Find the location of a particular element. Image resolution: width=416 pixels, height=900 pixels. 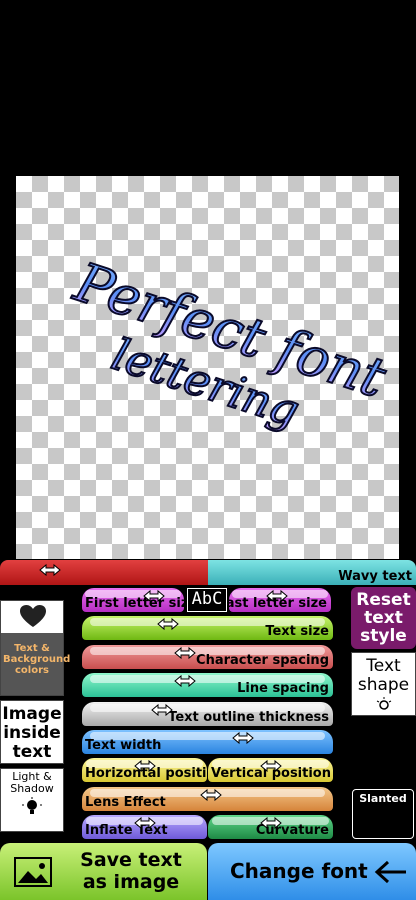

inflate-text-handle is located at coordinates (145, 825).